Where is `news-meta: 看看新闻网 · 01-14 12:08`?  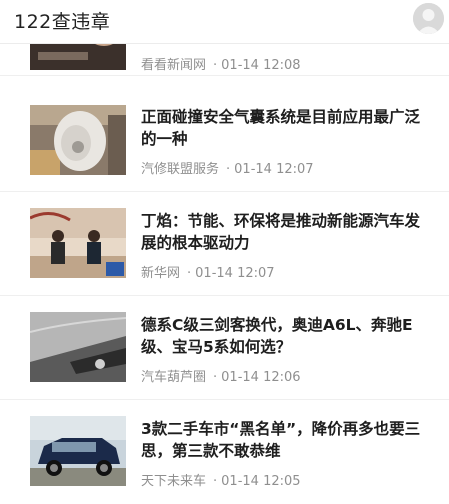
news-meta: 看看新闻网 · 01-14 12:08 is located at coordinates (221, 65).